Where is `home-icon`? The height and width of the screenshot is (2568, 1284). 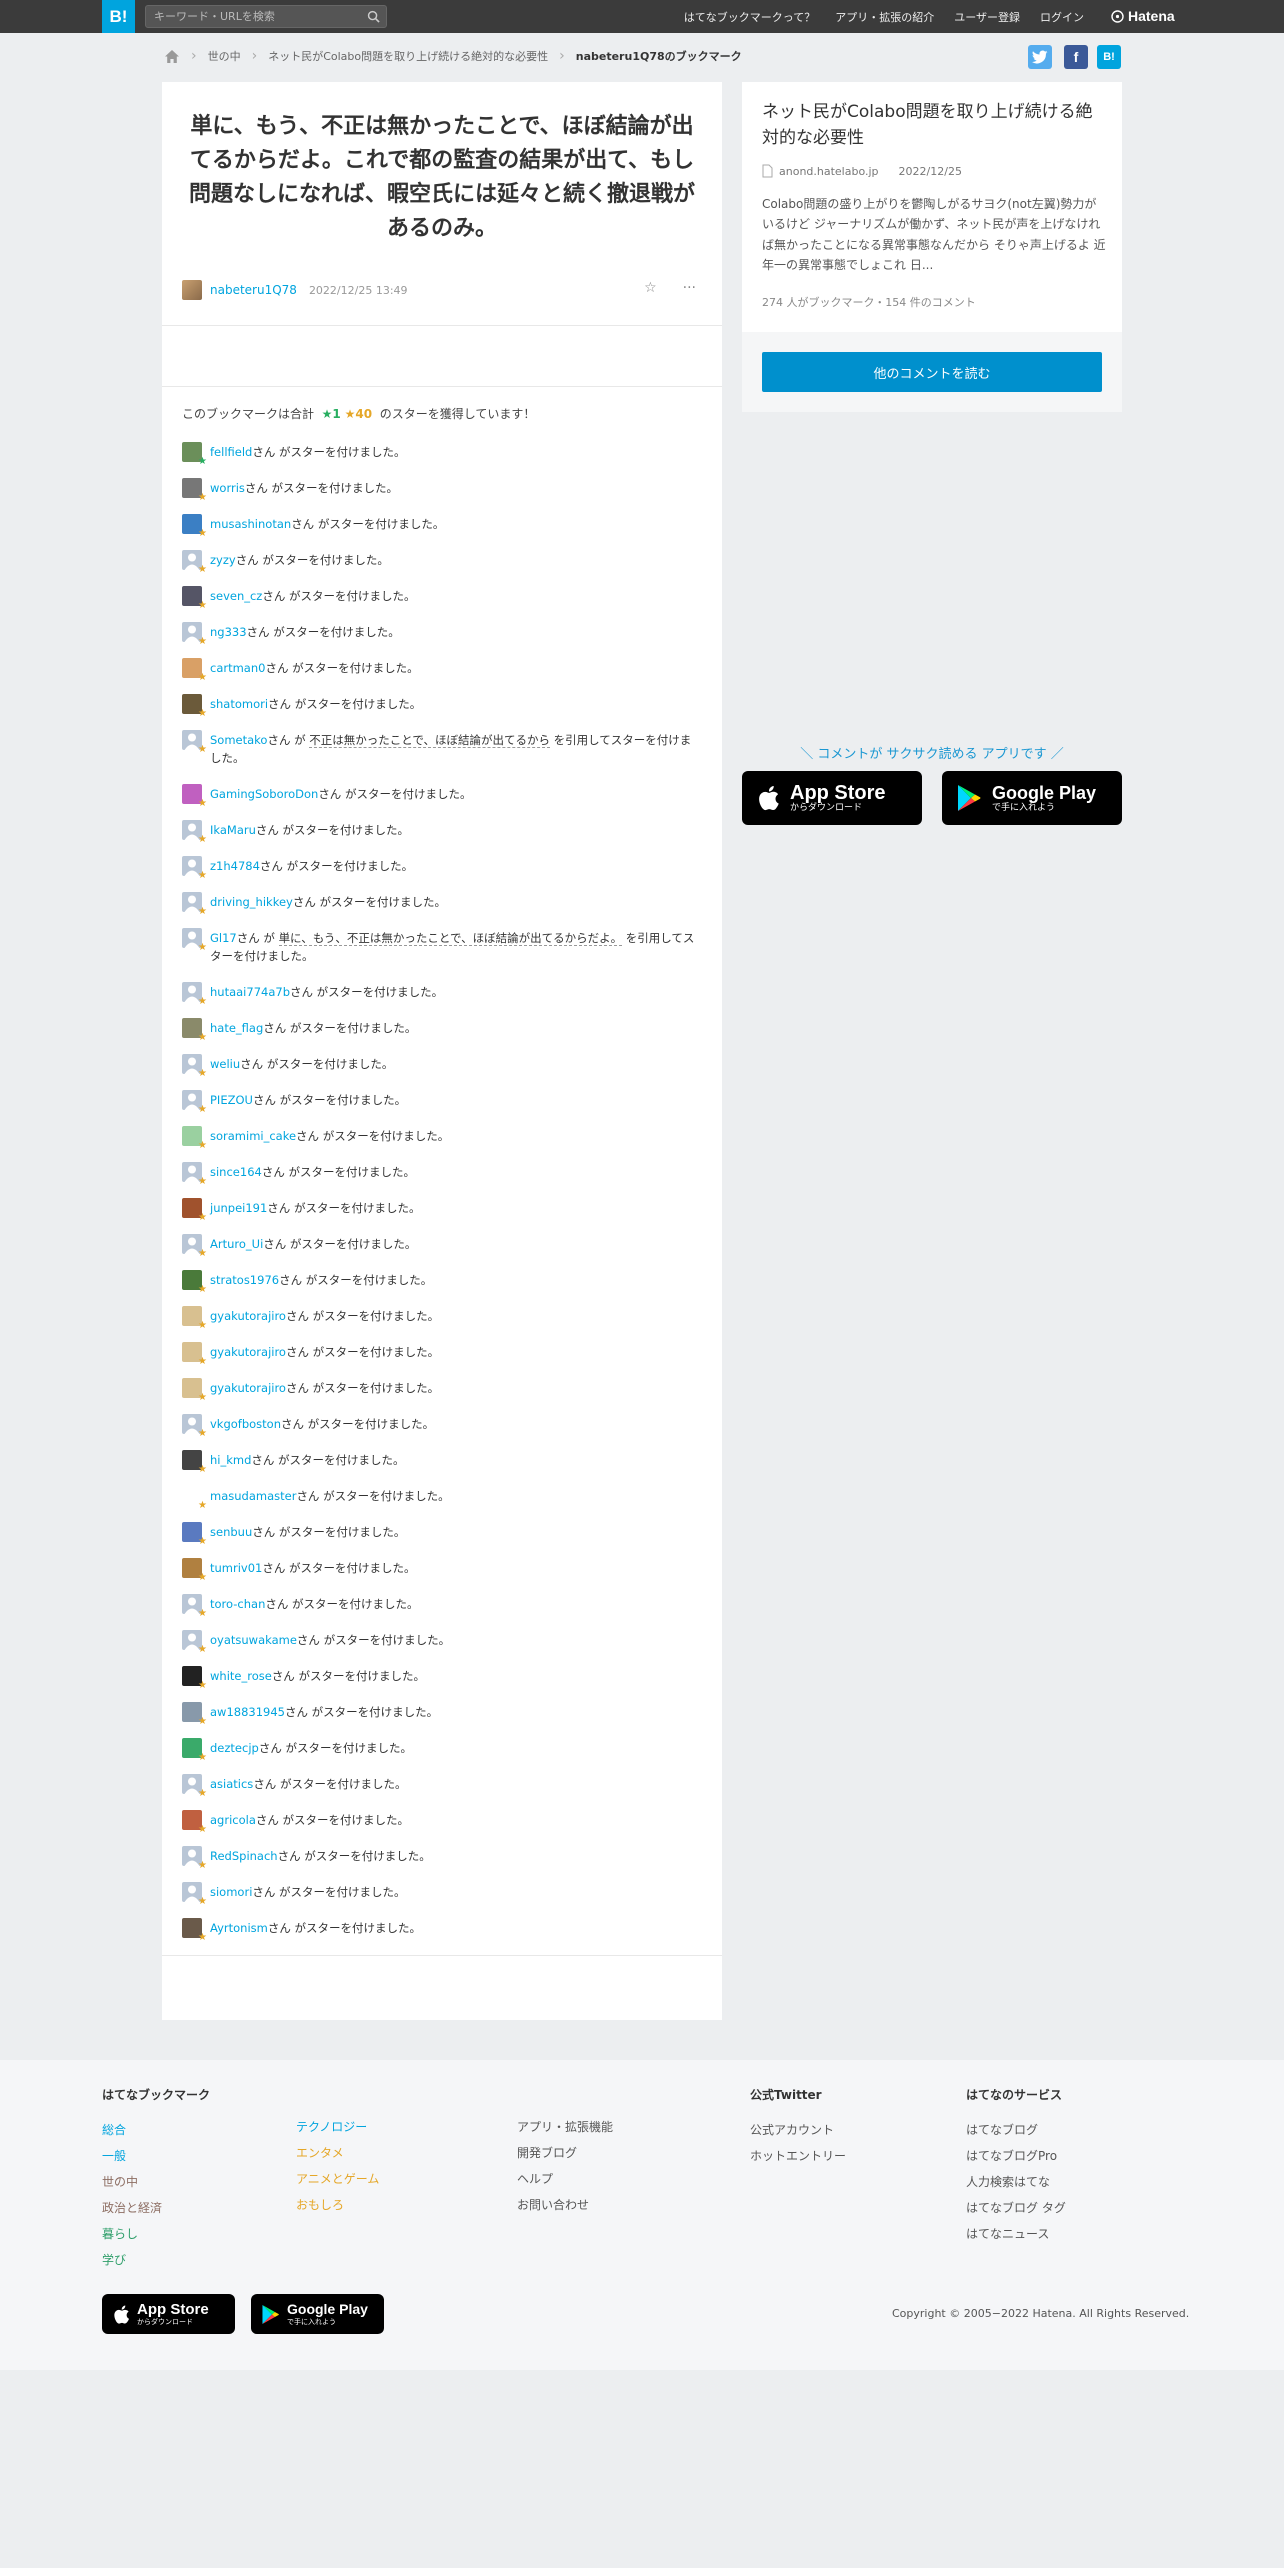
home-icon is located at coordinates (172, 56).